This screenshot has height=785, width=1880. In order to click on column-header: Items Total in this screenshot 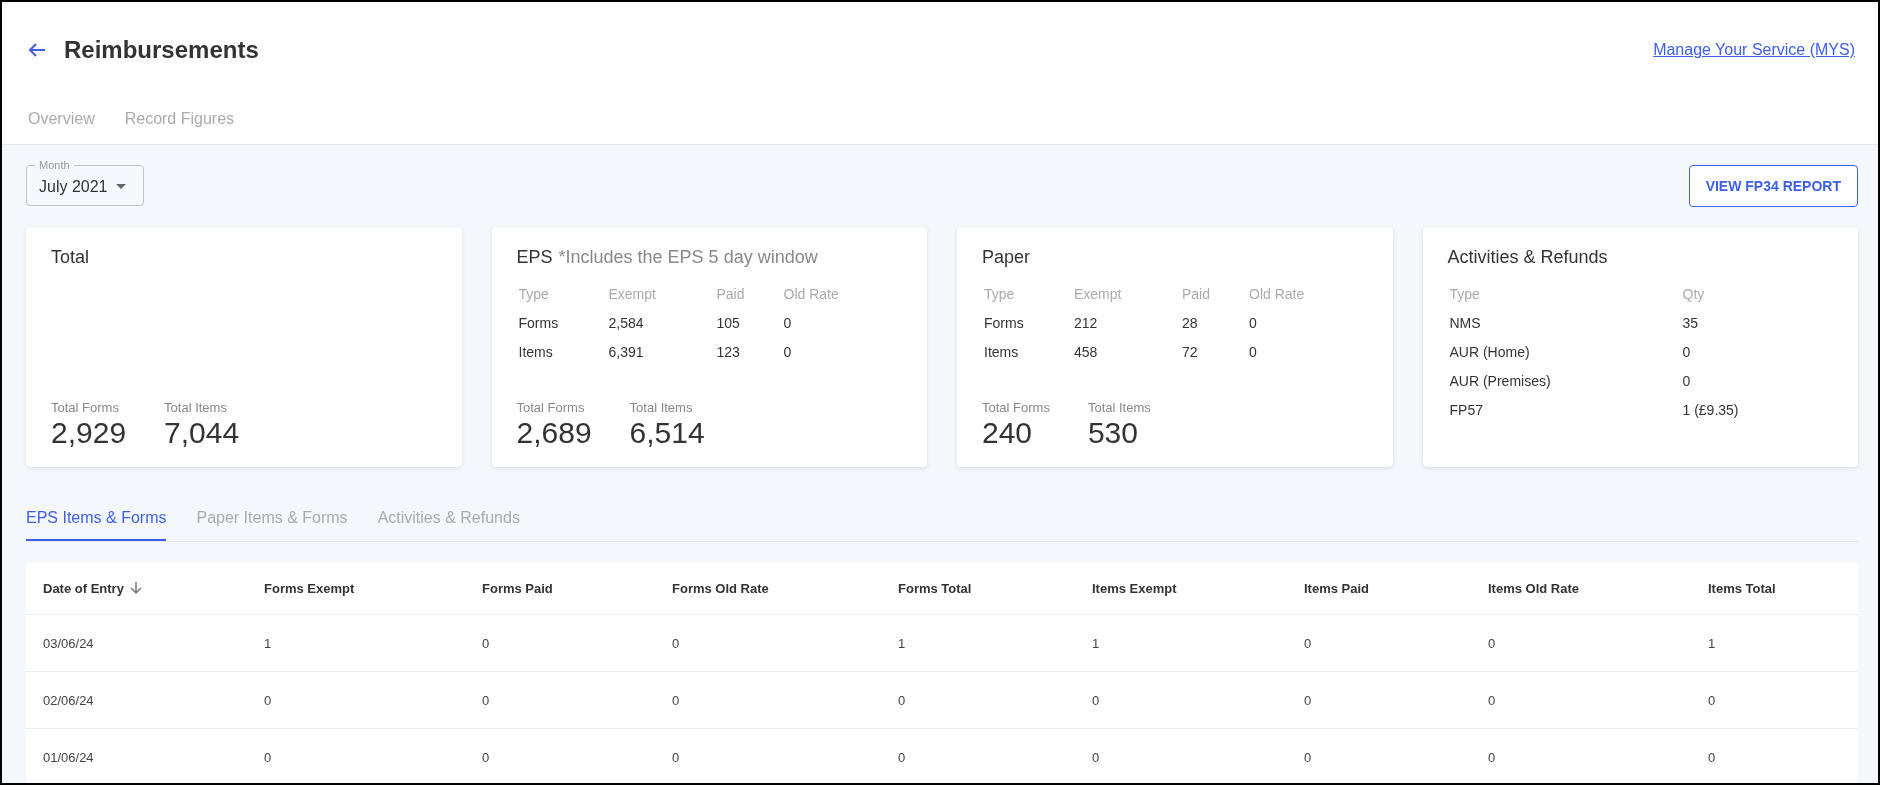, I will do `click(1774, 588)`.